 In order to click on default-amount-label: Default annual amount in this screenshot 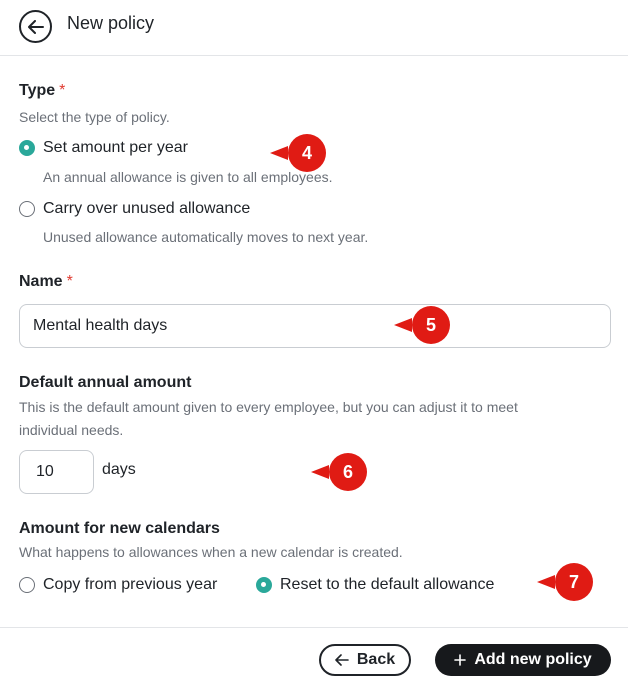, I will do `click(105, 382)`.